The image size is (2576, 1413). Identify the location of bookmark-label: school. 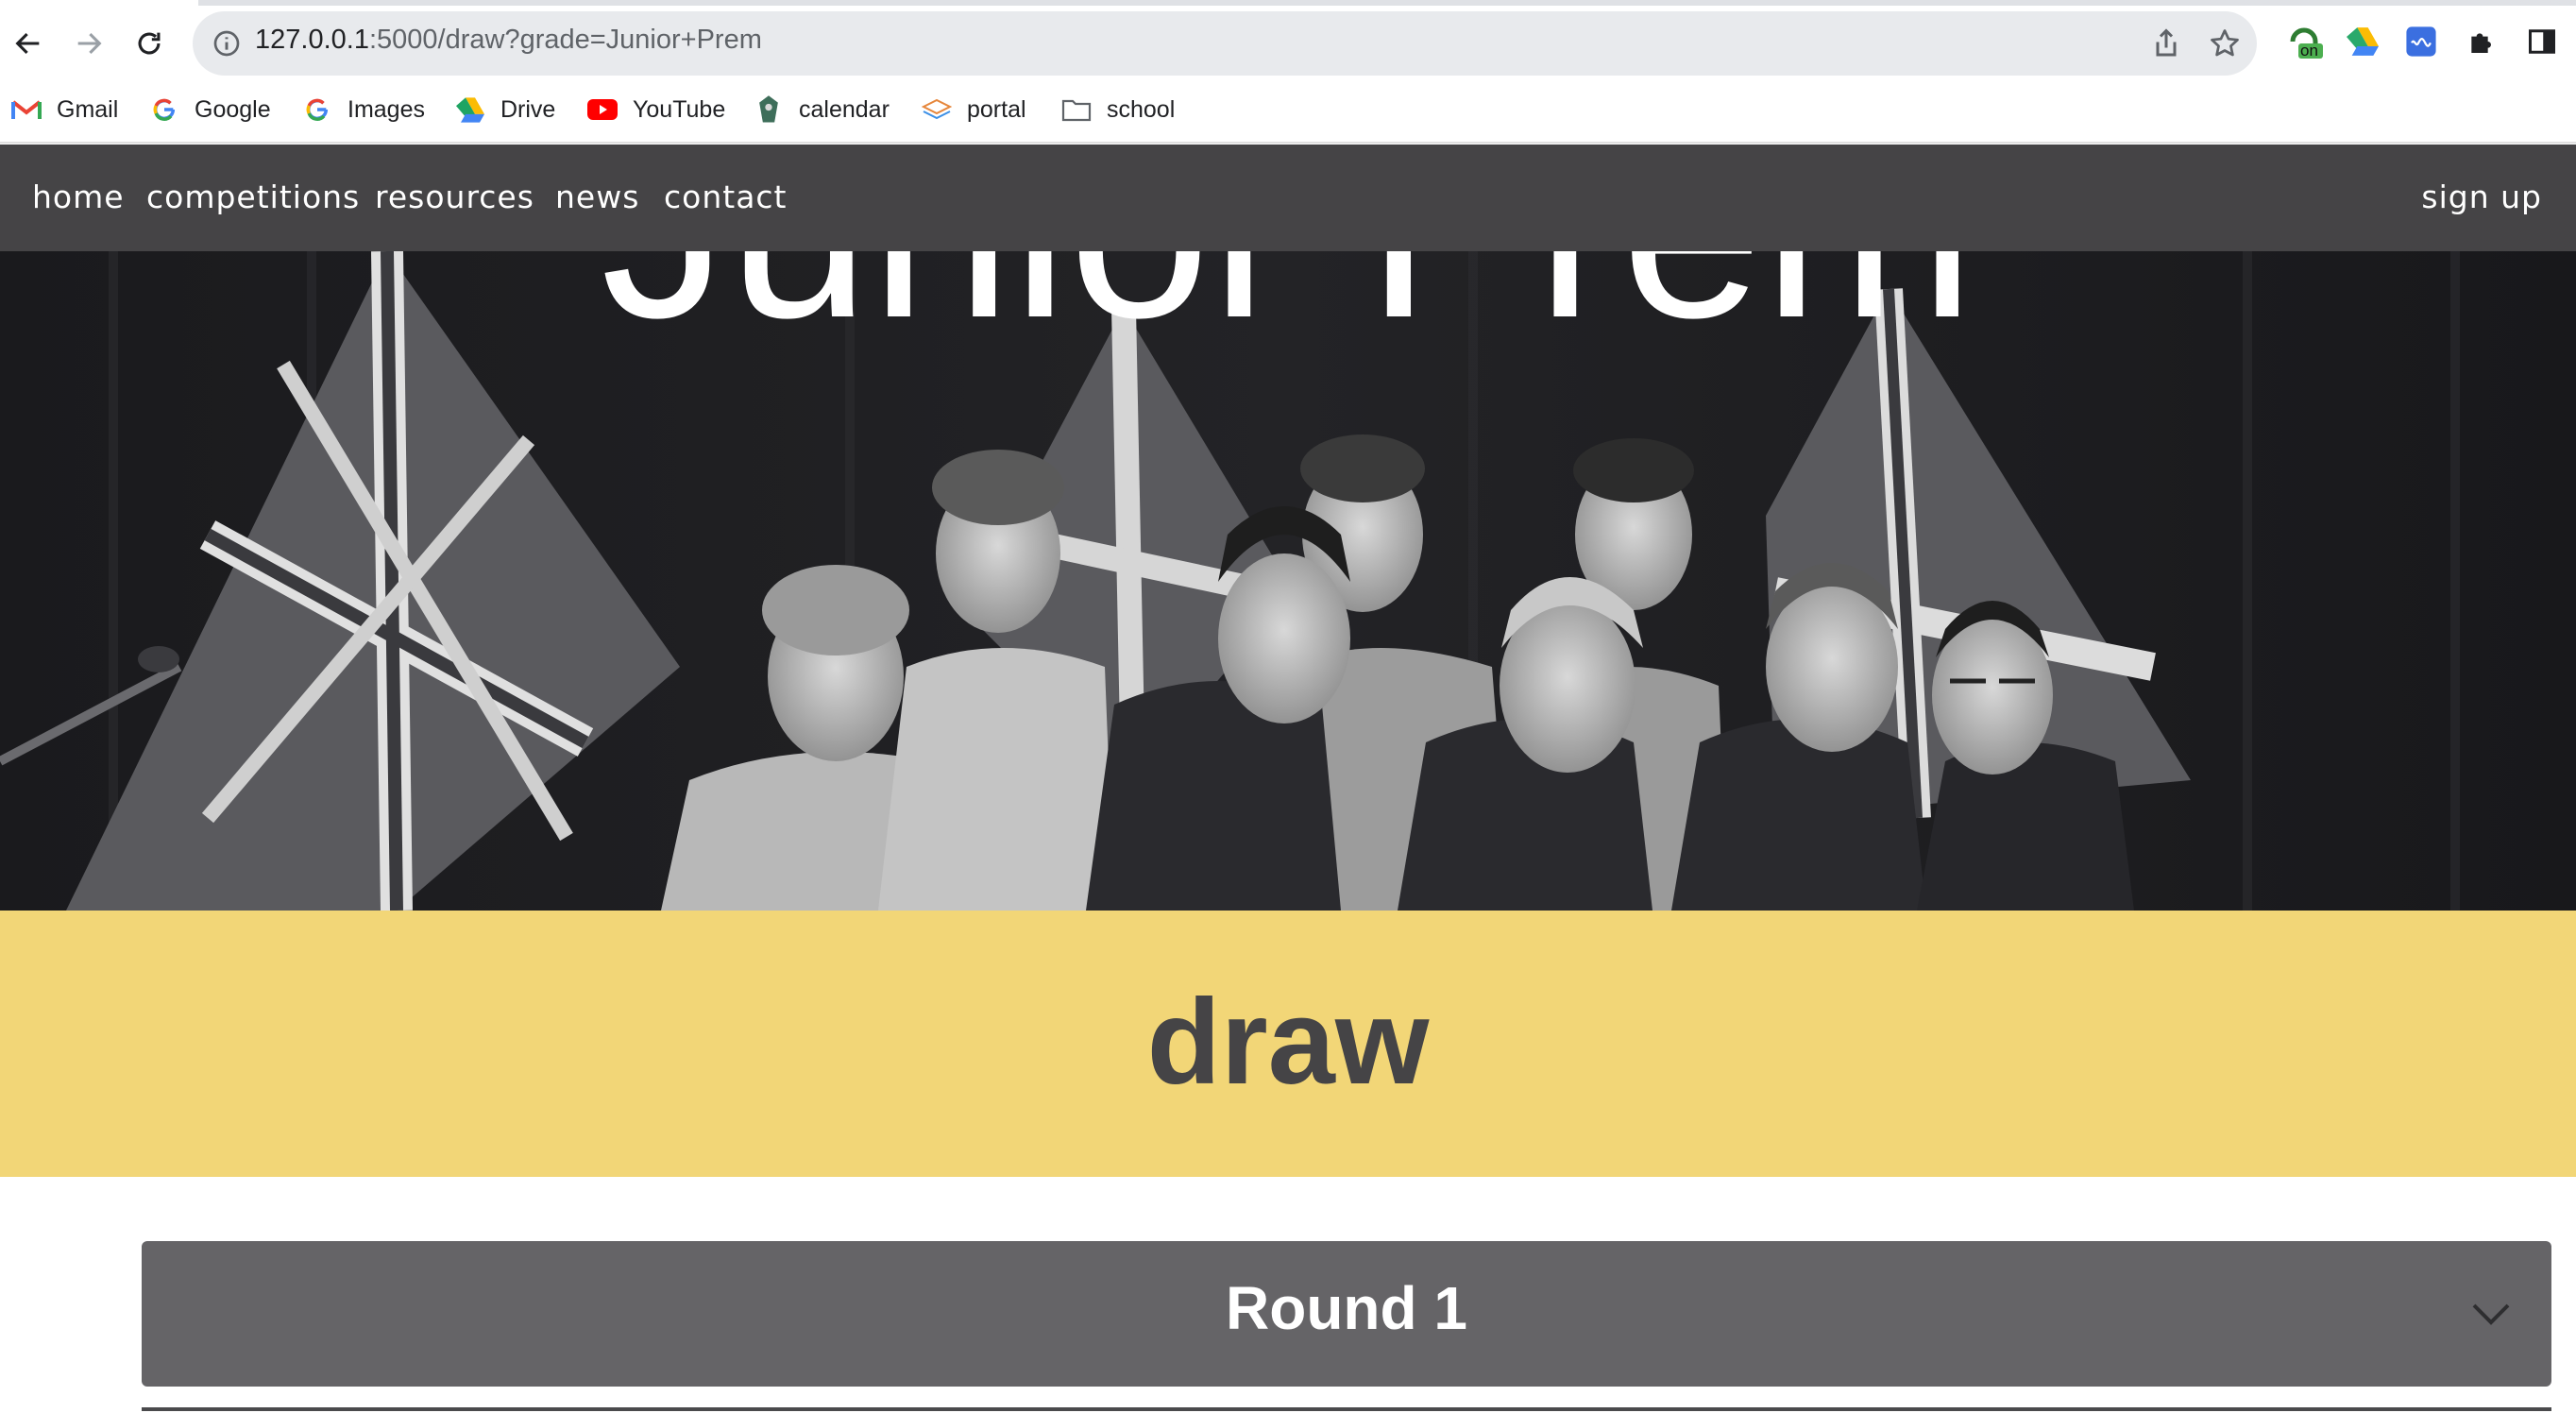
(1141, 109).